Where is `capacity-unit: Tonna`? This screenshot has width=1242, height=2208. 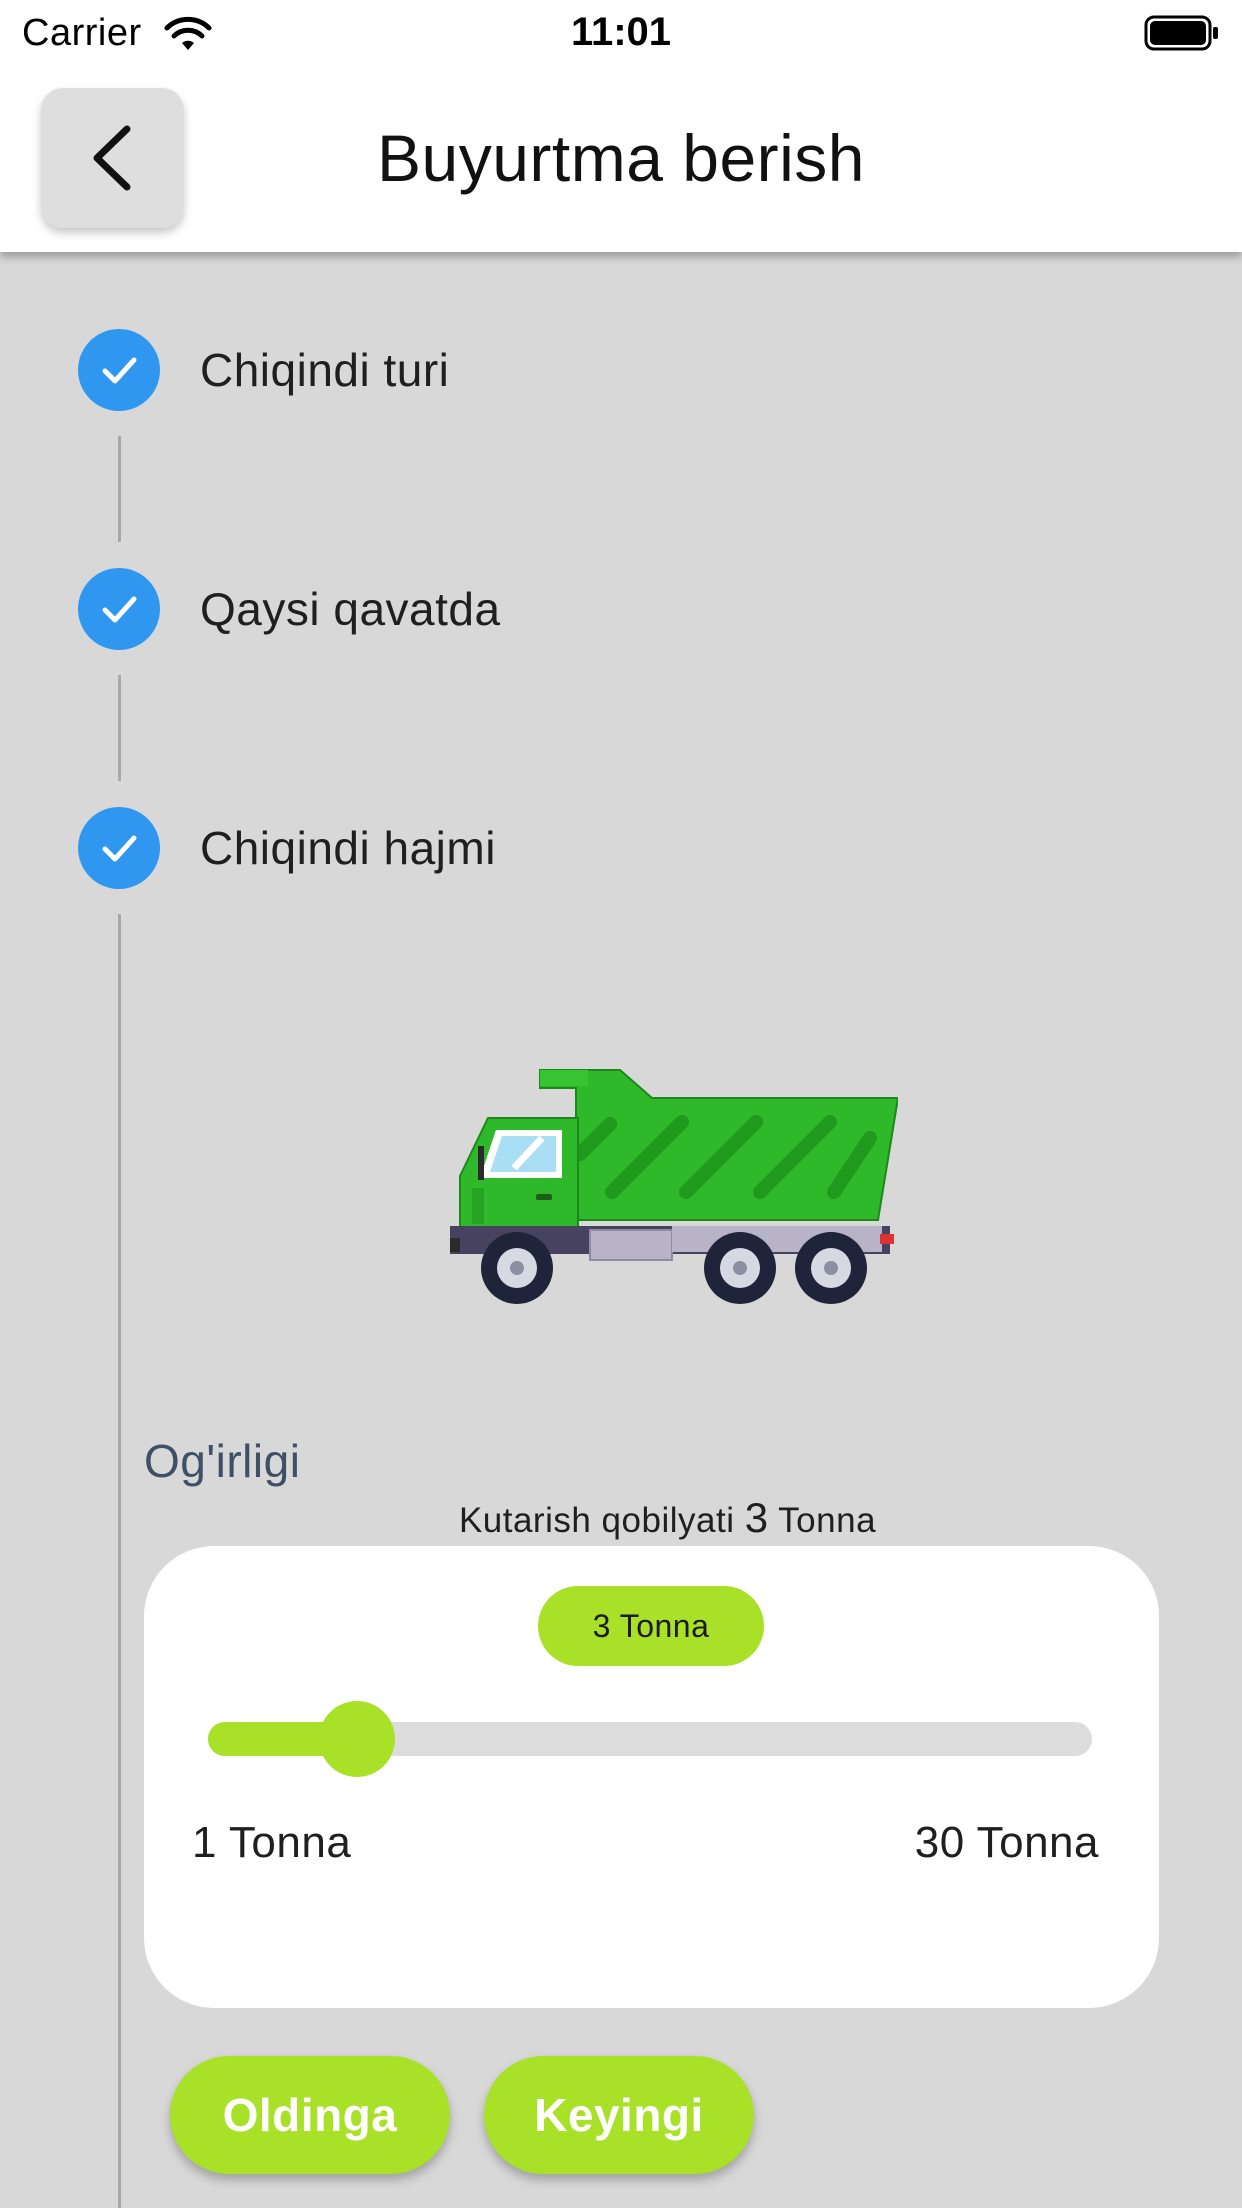
capacity-unit: Tonna is located at coordinates (827, 1520).